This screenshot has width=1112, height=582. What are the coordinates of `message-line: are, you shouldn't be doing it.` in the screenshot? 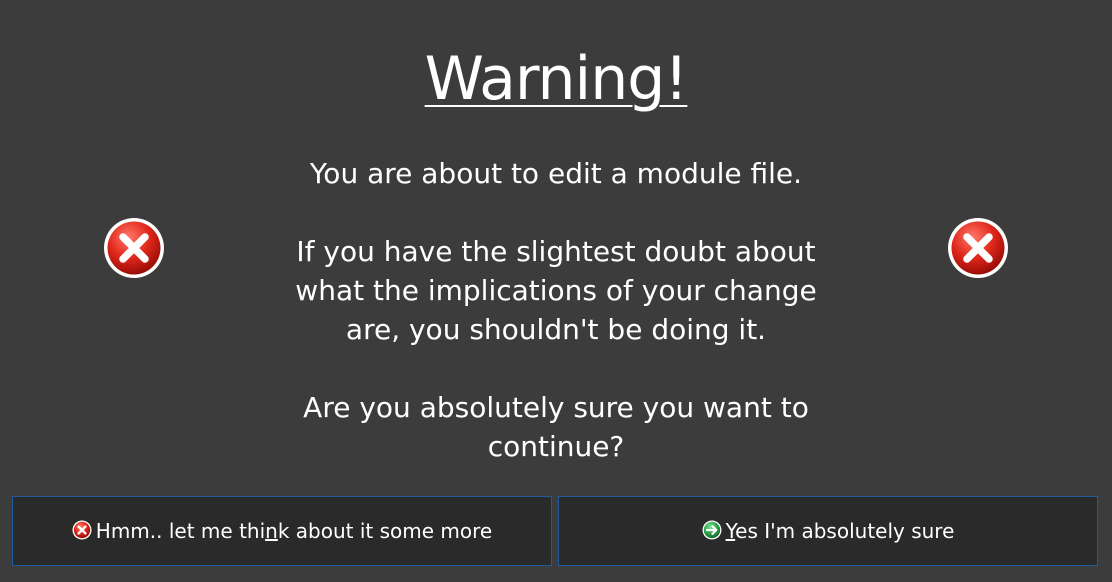 It's located at (556, 329).